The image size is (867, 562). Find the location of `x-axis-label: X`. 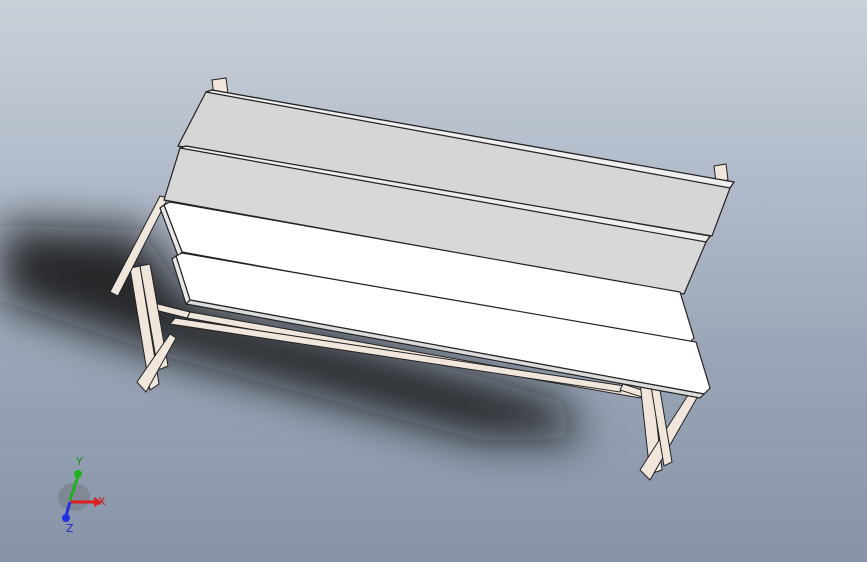

x-axis-label: X is located at coordinates (102, 501).